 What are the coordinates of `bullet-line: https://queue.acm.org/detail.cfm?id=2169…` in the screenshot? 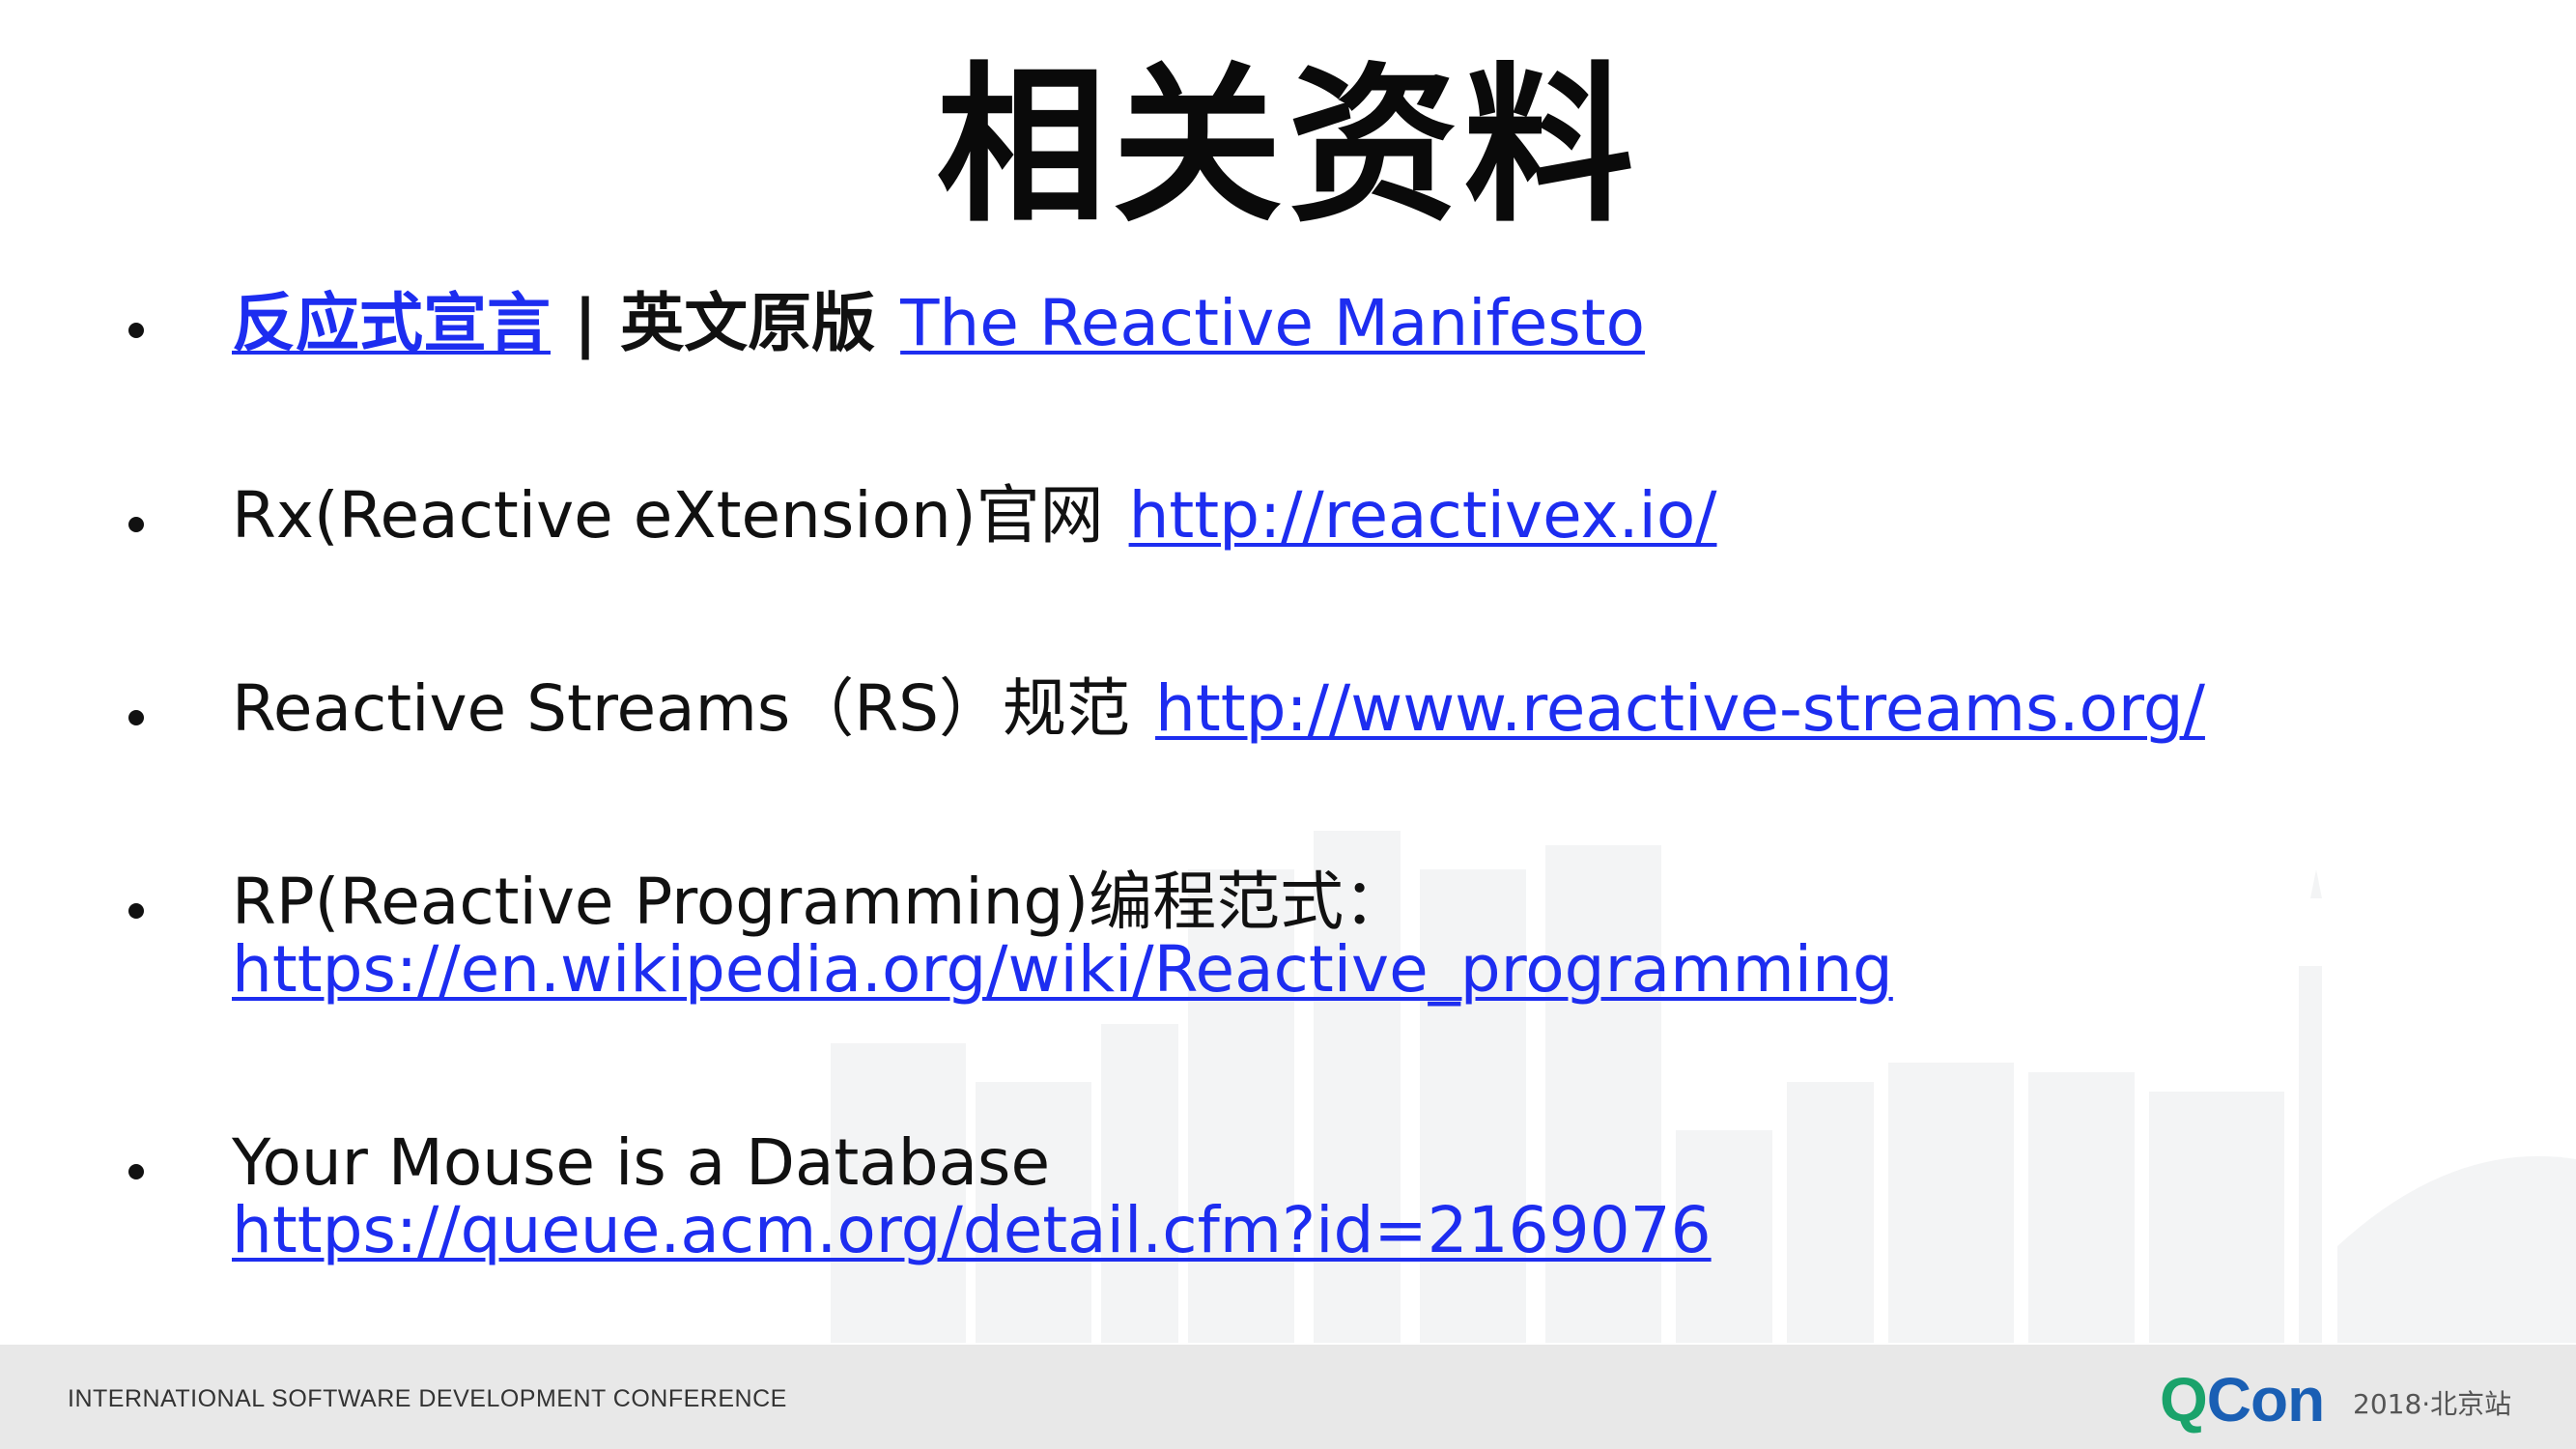 It's located at (972, 1230).